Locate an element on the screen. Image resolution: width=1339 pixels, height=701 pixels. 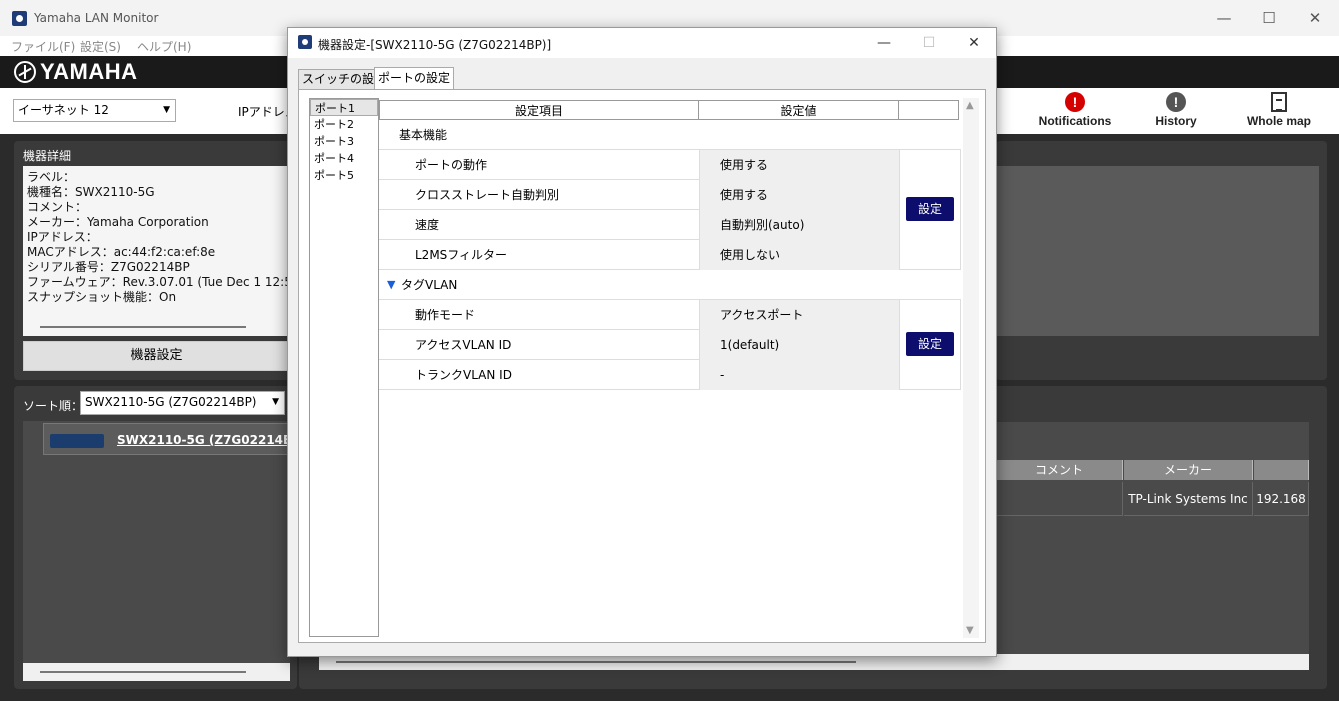
whole-map-label: Whole map is located at coordinates (1278, 121).